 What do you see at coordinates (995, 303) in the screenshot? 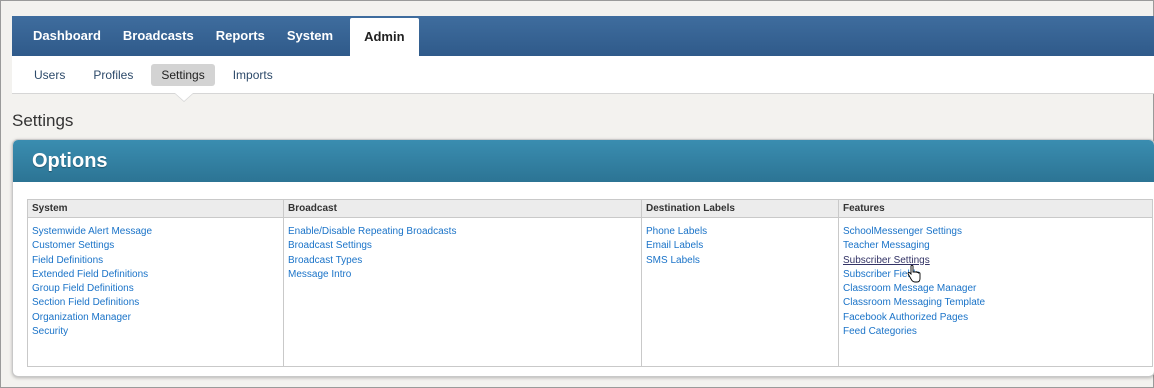
I see `link-classroom-messaging-template: Classroom Messaging Template` at bounding box center [995, 303].